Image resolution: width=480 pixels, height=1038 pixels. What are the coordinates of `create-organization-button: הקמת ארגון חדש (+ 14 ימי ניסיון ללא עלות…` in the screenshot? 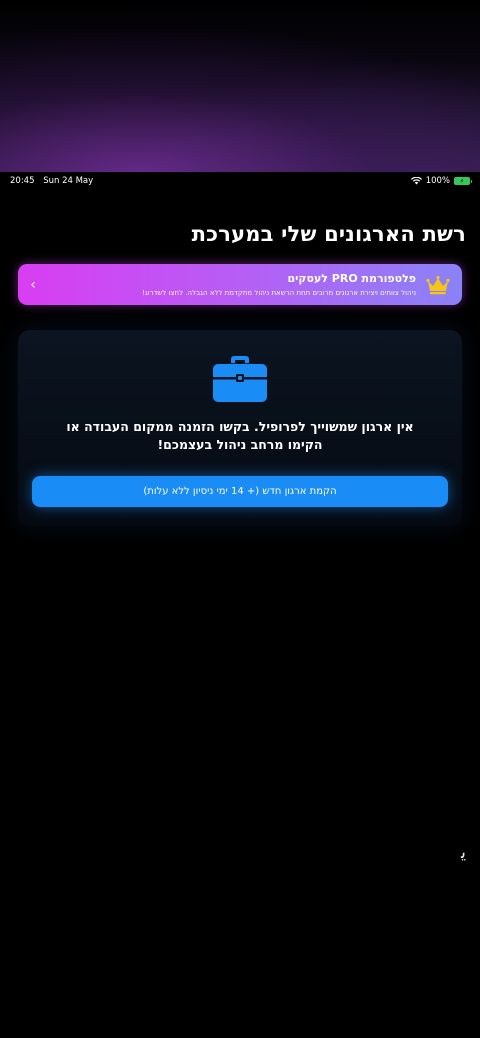 It's located at (240, 491).